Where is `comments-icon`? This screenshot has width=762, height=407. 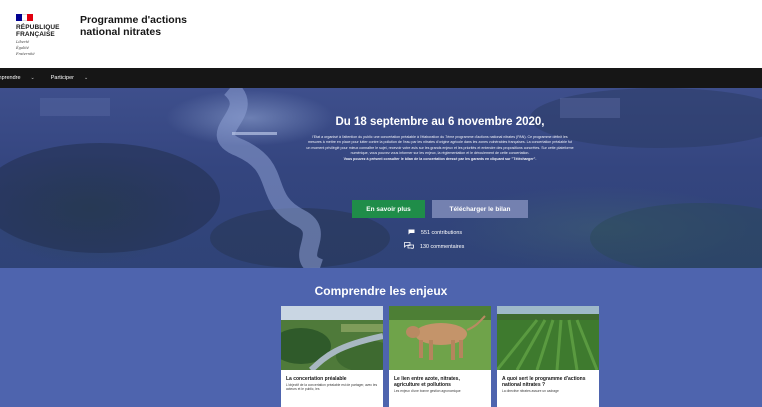 comments-icon is located at coordinates (409, 246).